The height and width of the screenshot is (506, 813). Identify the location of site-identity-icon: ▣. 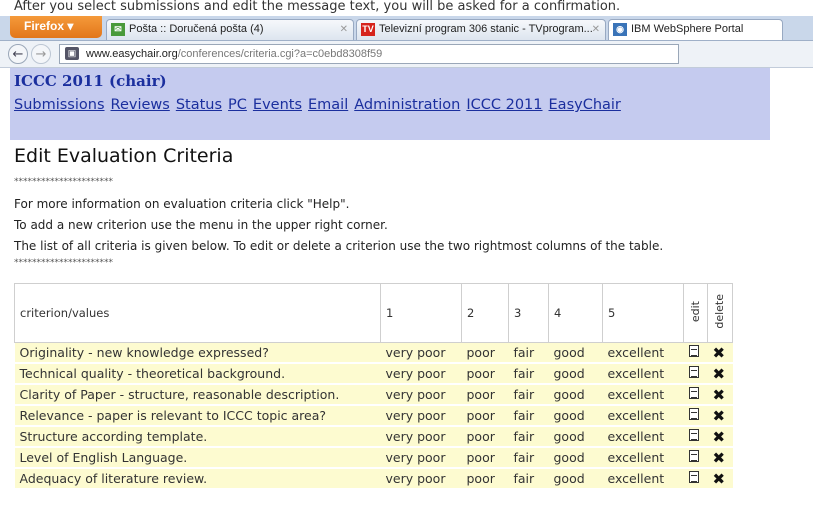
(72, 53).